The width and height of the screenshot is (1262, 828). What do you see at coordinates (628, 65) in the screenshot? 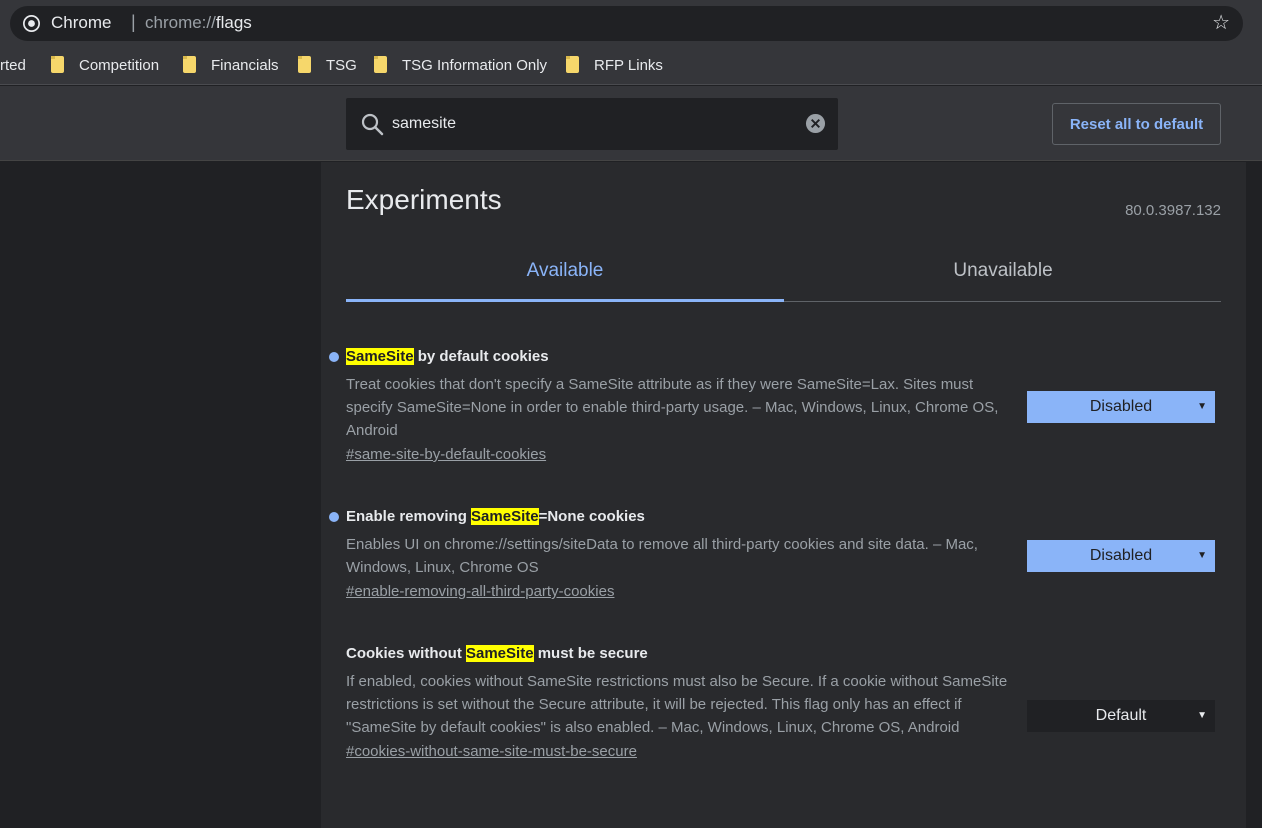
I see `bookmark-label: RFP Links` at bounding box center [628, 65].